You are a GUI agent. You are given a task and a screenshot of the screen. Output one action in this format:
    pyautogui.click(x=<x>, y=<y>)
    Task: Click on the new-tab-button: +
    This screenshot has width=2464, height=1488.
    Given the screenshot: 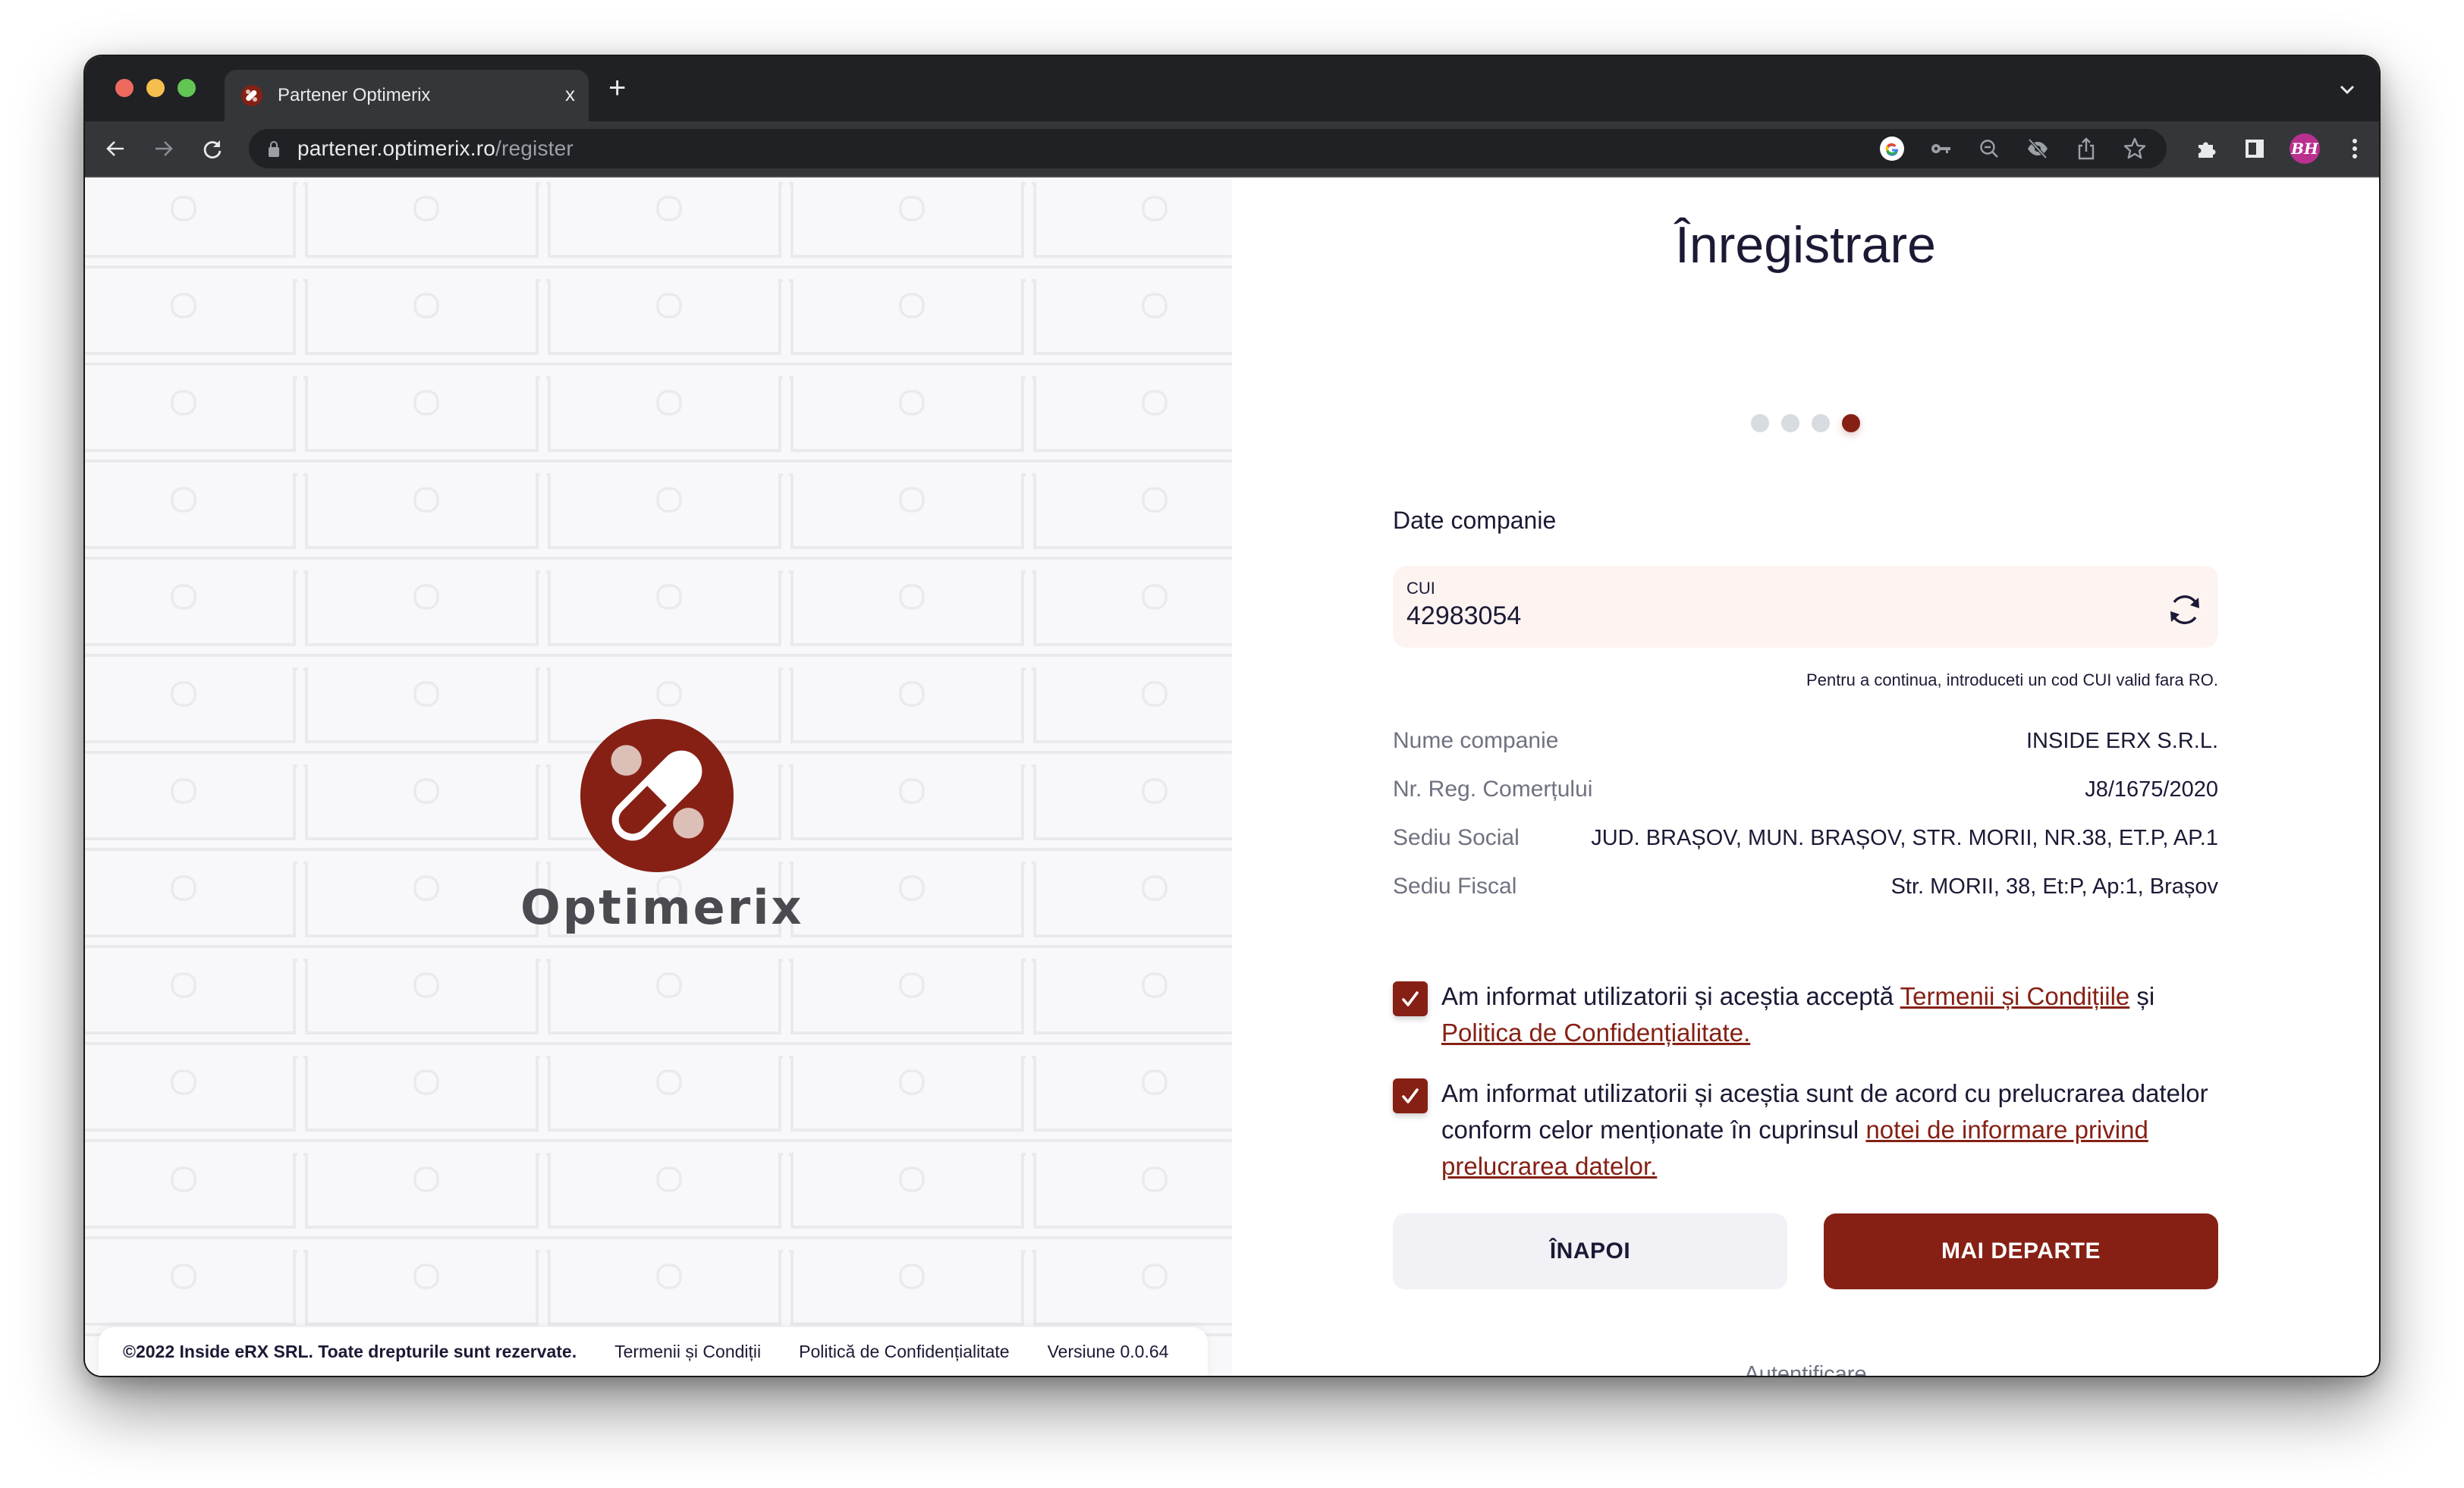 What is the action you would take?
    pyautogui.click(x=617, y=88)
    